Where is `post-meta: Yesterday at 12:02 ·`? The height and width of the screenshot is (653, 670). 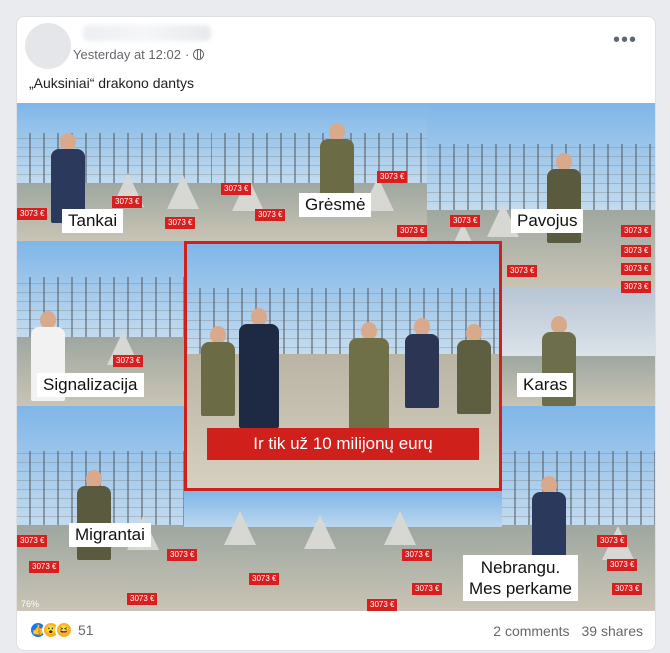
post-meta: Yesterday at 12:02 · is located at coordinates (139, 54).